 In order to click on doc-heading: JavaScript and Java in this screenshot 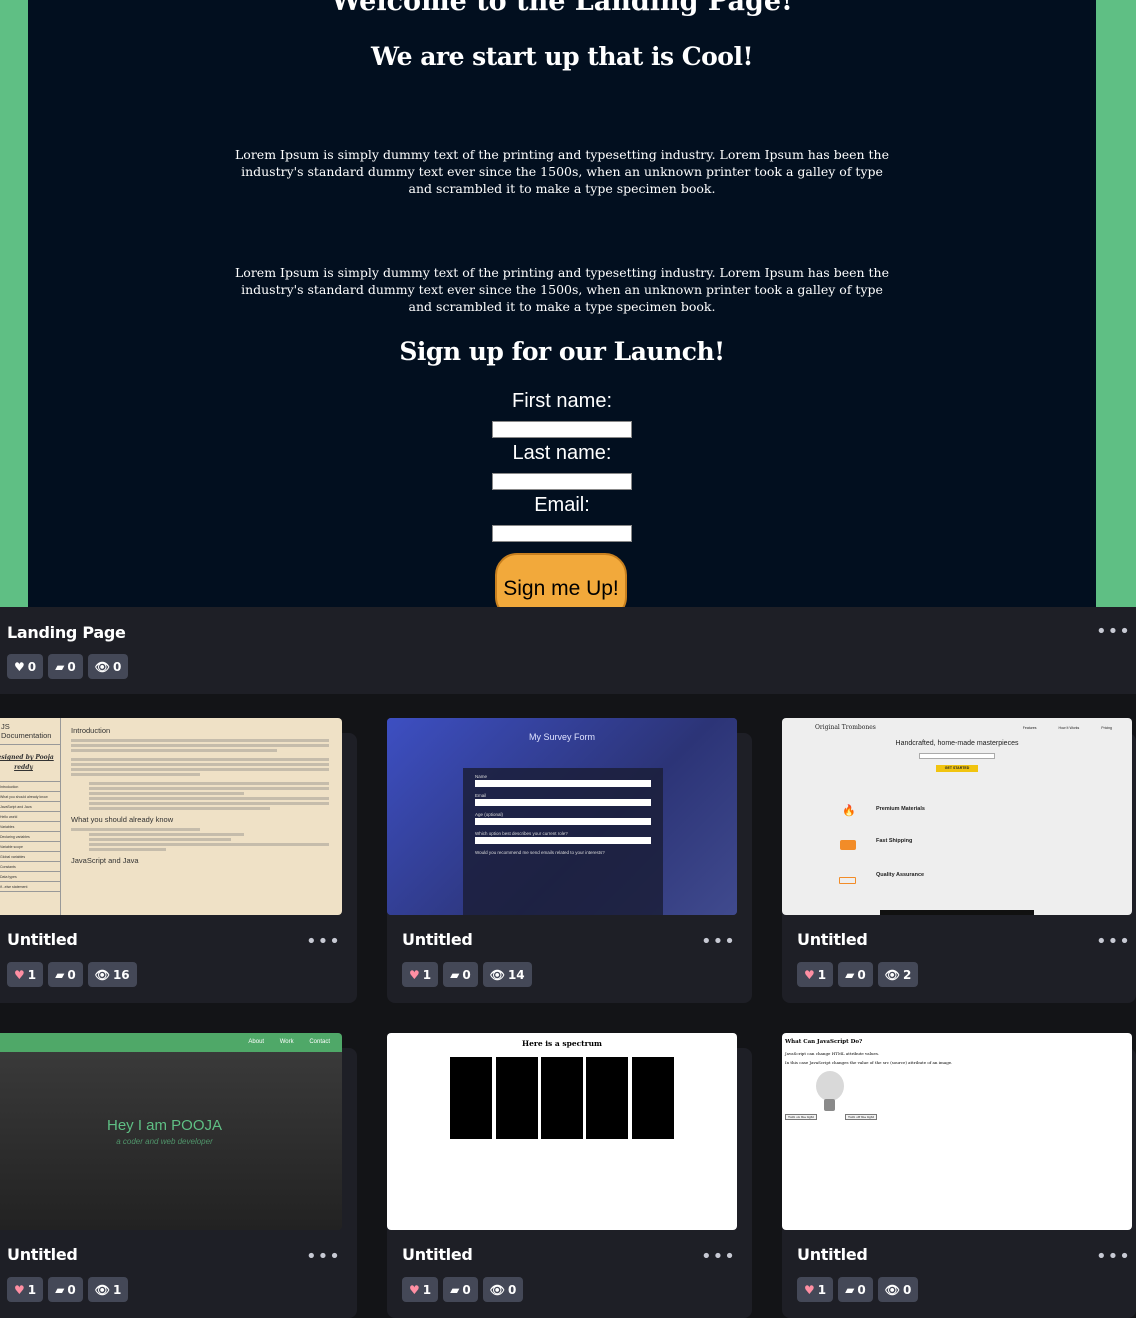, I will do `click(105, 860)`.